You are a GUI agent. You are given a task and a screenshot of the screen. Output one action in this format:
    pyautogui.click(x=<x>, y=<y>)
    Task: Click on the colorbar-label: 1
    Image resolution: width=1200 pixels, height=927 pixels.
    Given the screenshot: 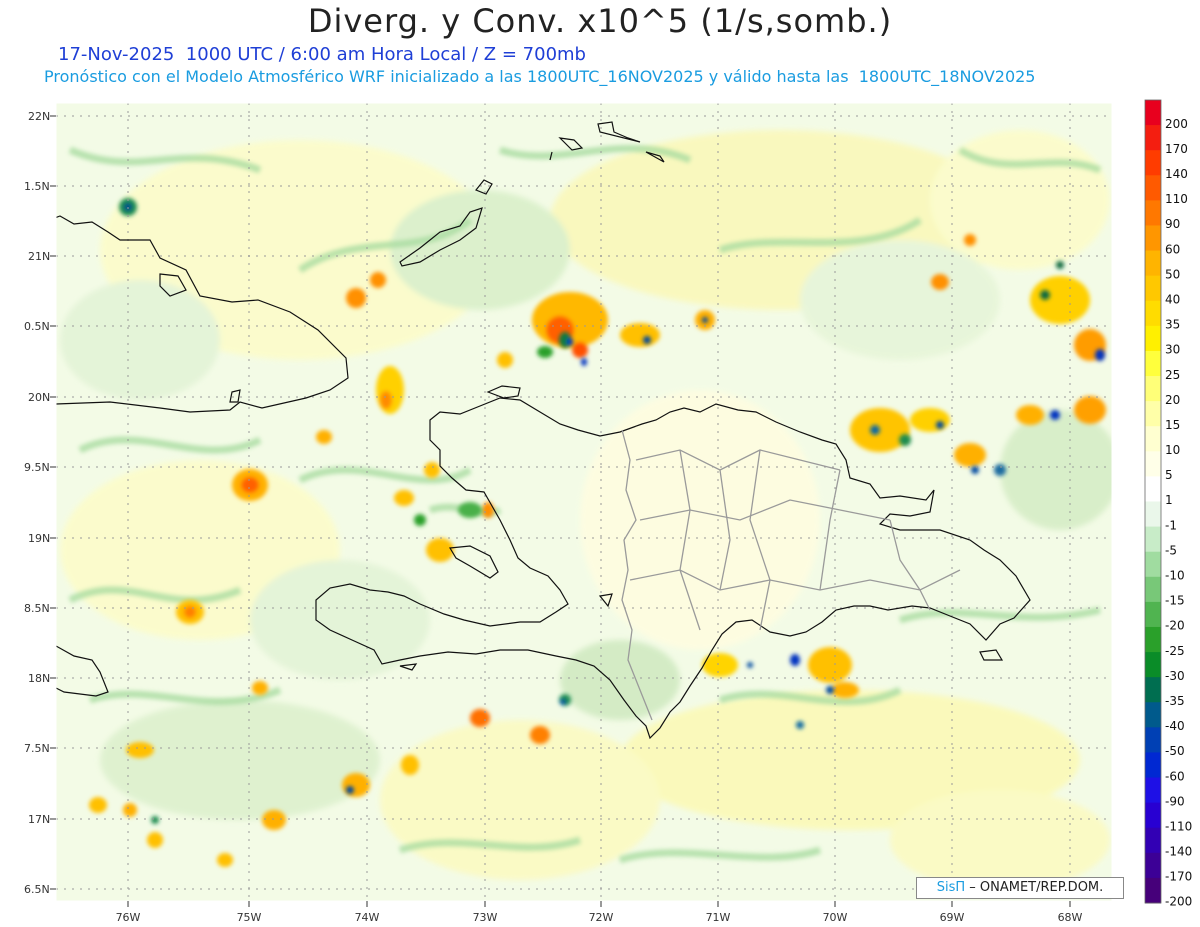 What is the action you would take?
    pyautogui.click(x=1169, y=500)
    